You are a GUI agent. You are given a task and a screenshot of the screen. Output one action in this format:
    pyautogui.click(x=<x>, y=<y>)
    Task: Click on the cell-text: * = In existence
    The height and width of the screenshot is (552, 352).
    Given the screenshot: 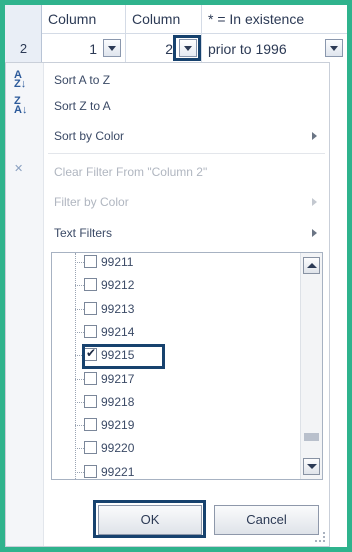 What is the action you would take?
    pyautogui.click(x=256, y=19)
    